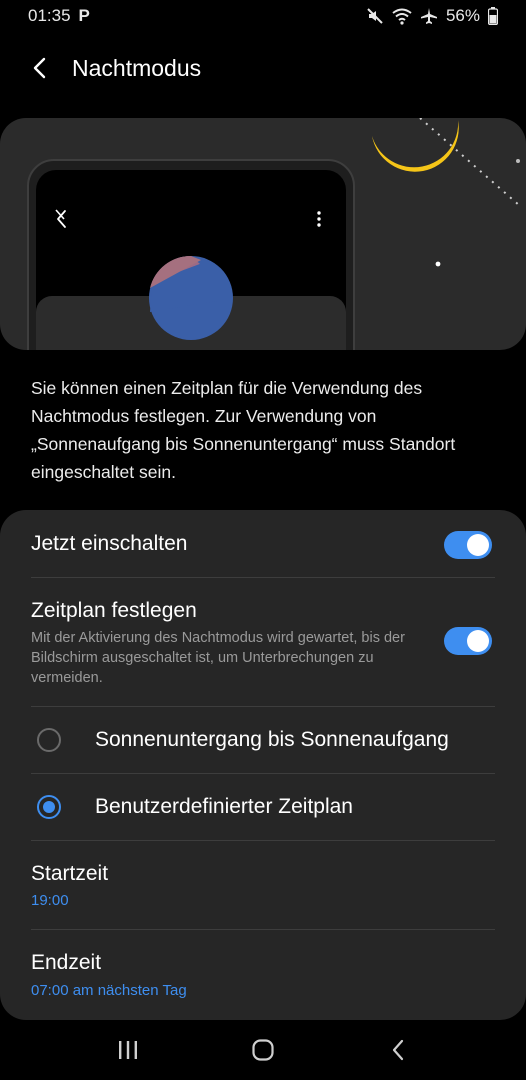 Image resolution: width=526 pixels, height=1080 pixels. Describe the element at coordinates (49, 740) in the screenshot. I see `radio-sunset-to-sunrise` at that location.